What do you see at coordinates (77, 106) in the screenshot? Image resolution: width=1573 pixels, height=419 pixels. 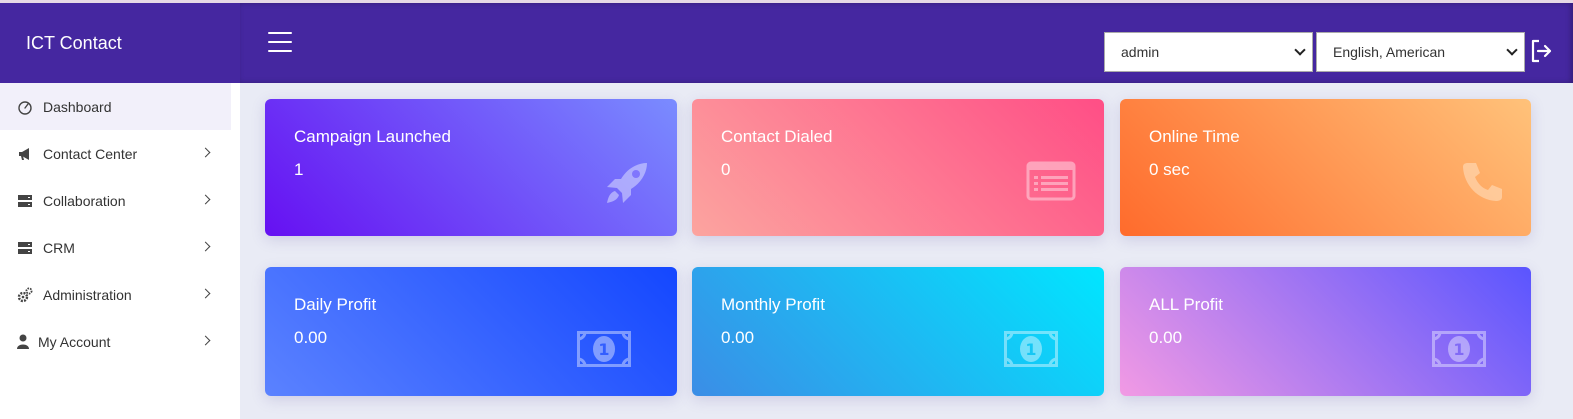 I see `sidebar-item-label: Dashboard` at bounding box center [77, 106].